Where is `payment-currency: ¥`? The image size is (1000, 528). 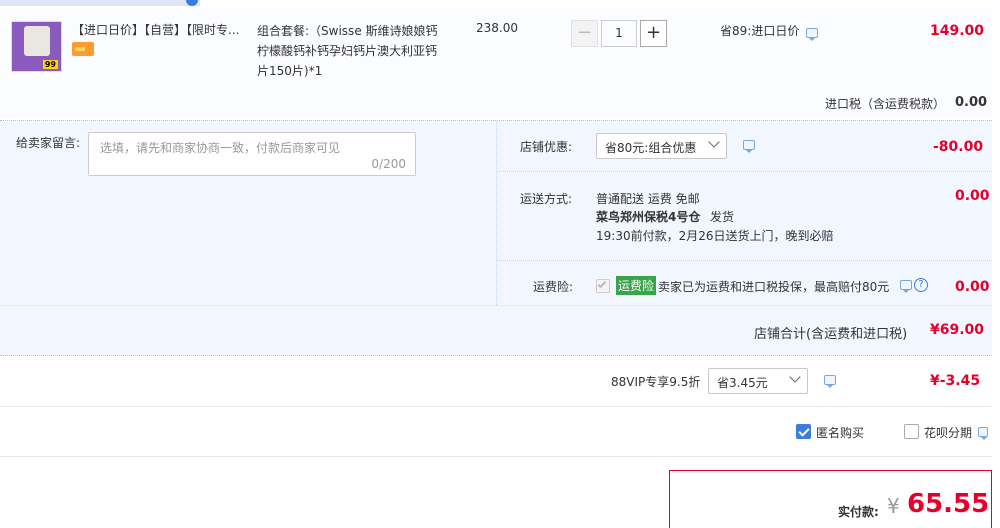
payment-currency: ¥ is located at coordinates (893, 506).